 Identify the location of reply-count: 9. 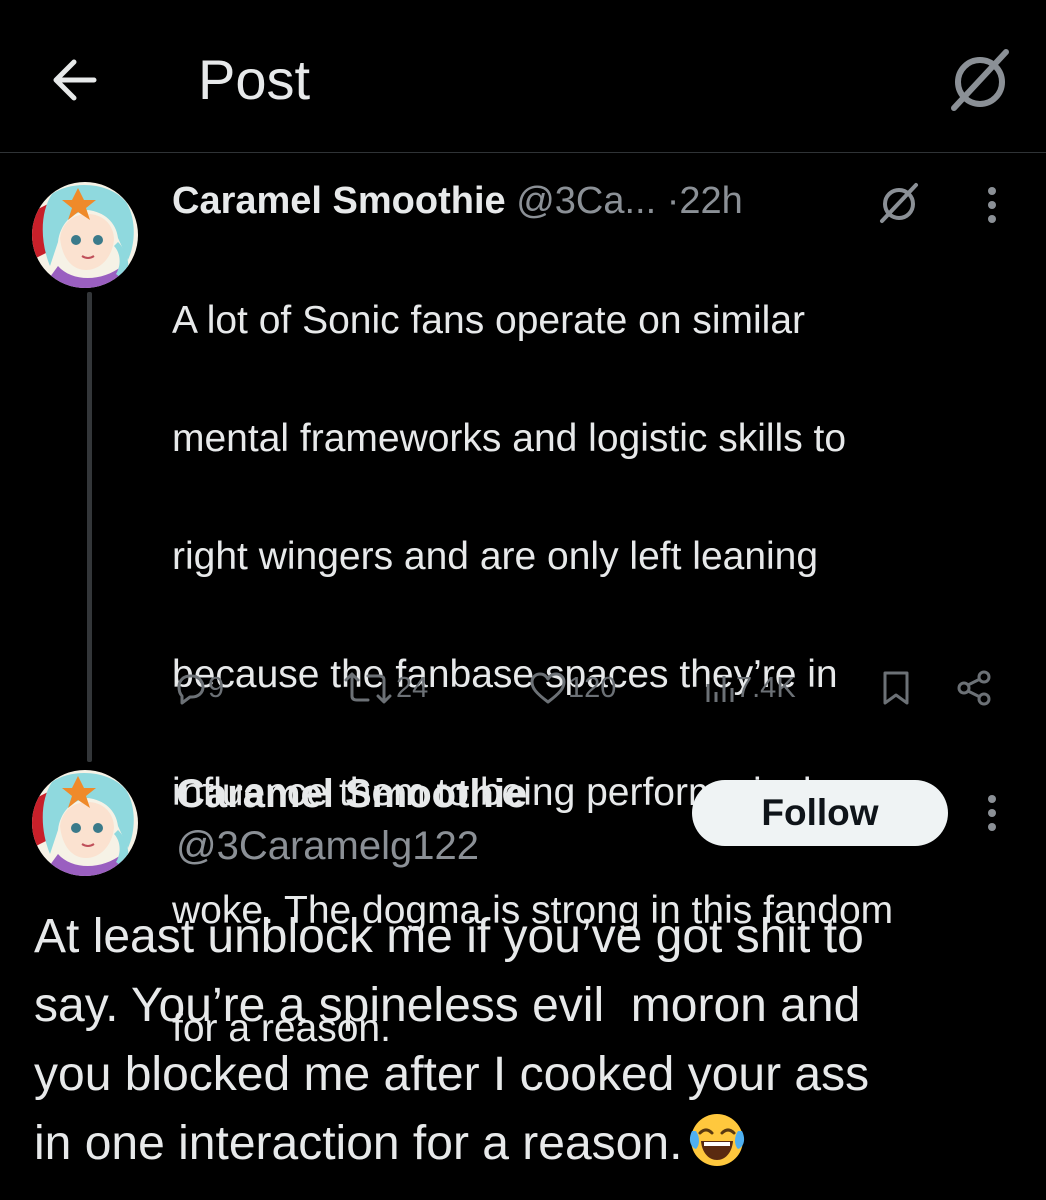
(216, 687).